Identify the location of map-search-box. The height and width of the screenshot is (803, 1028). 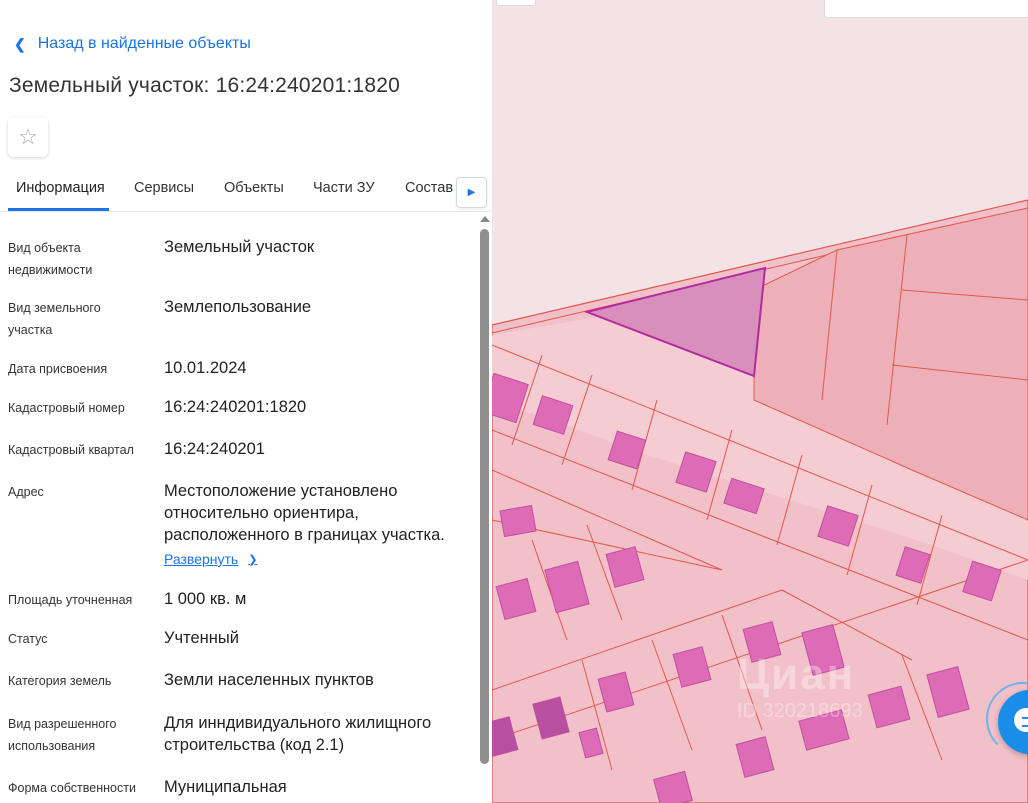
(926, 9).